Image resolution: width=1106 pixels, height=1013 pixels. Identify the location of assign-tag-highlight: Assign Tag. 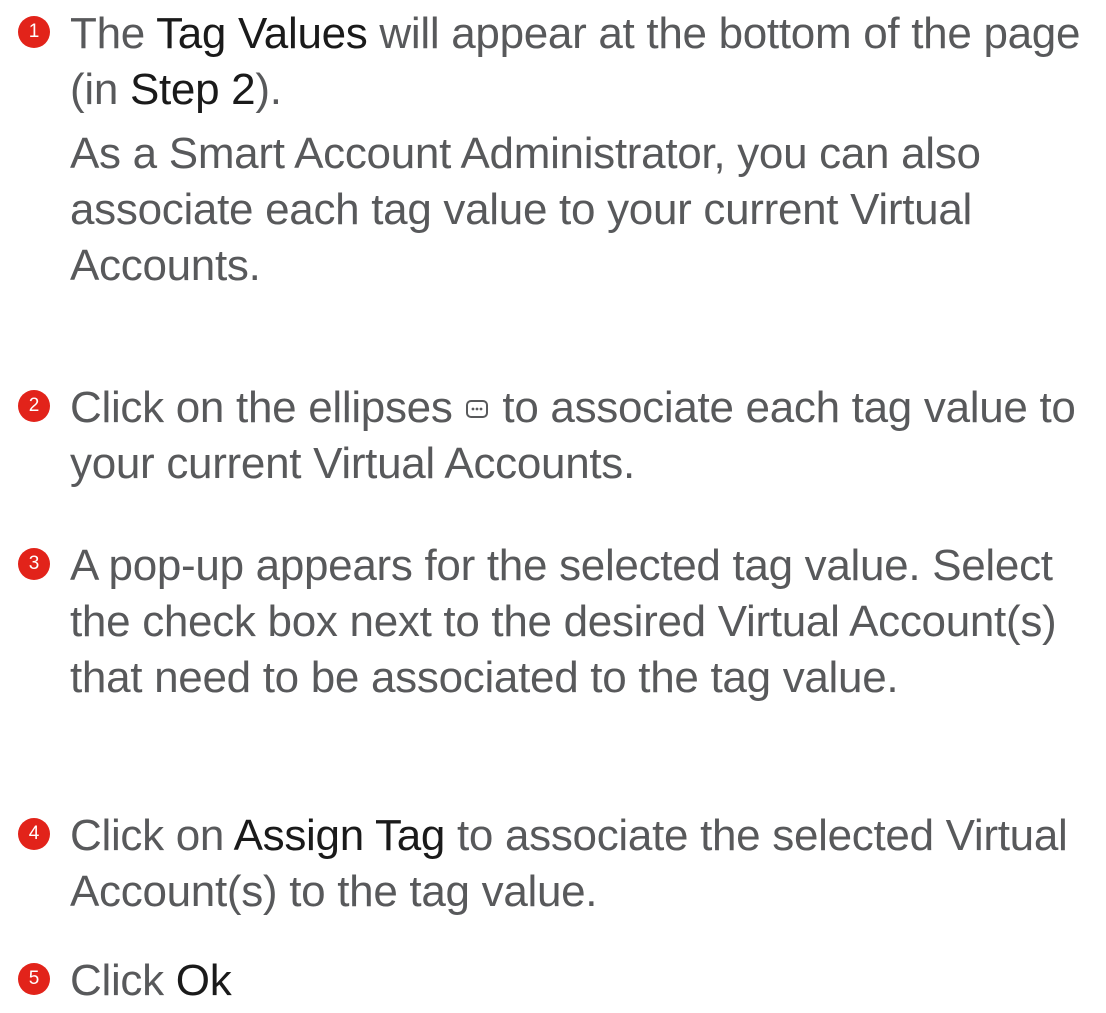
(339, 835).